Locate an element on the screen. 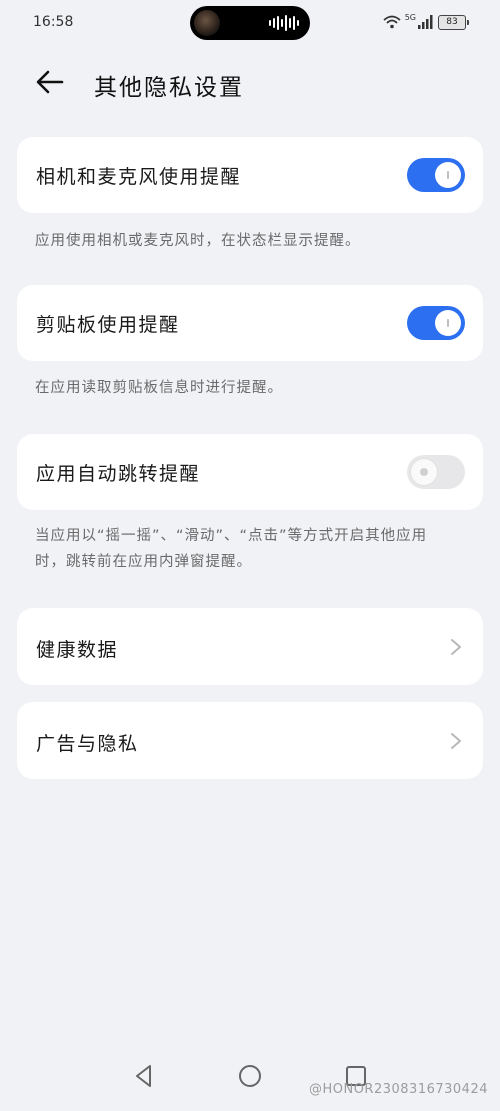  nav-back-icon is located at coordinates (144, 1076).